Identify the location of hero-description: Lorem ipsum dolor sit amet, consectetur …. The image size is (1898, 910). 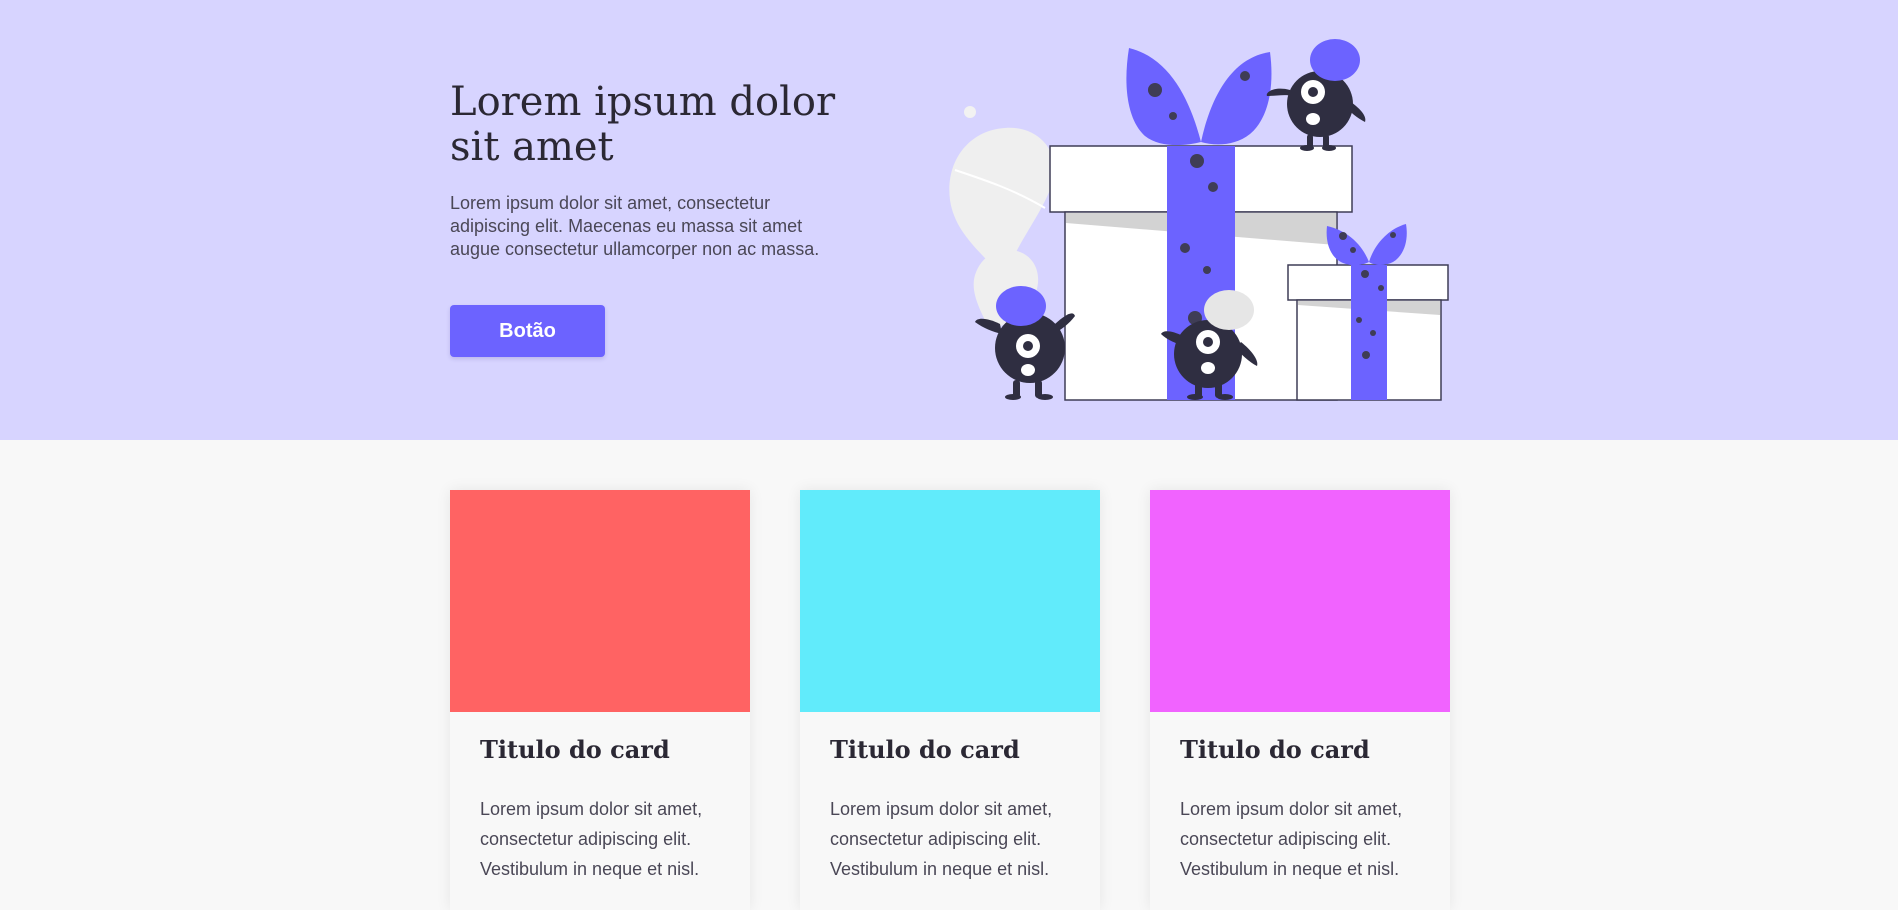
(635, 226).